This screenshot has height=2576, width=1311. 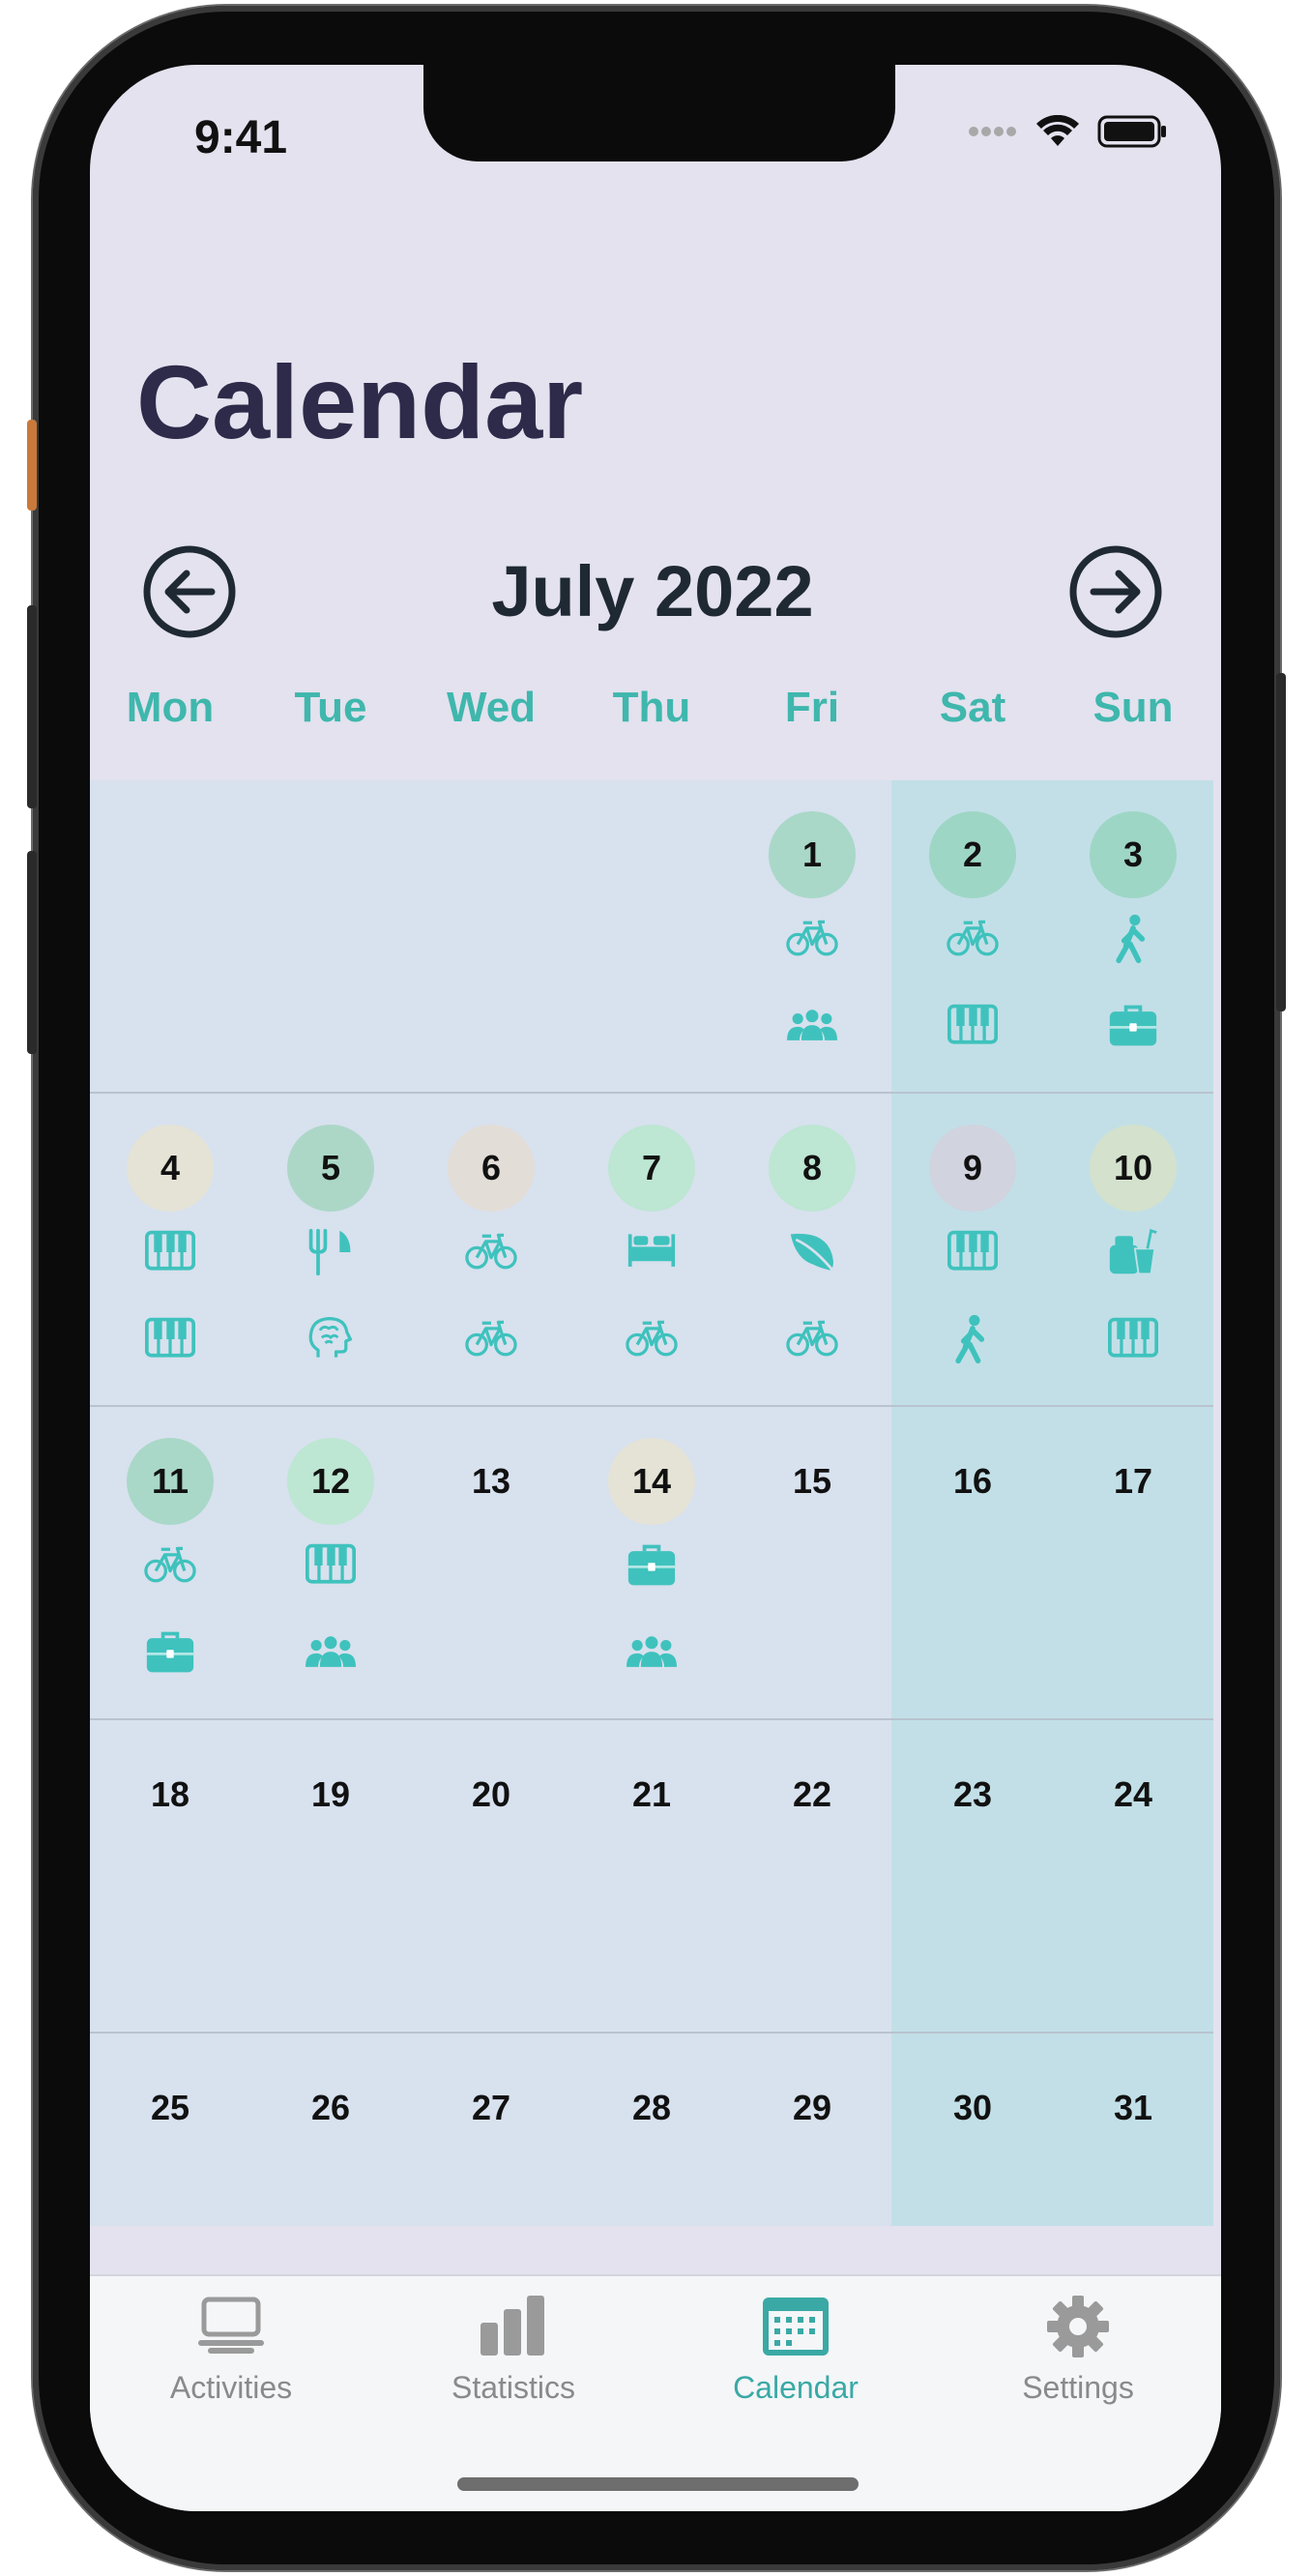 I want to click on day-cell-2: 2, so click(x=972, y=937).